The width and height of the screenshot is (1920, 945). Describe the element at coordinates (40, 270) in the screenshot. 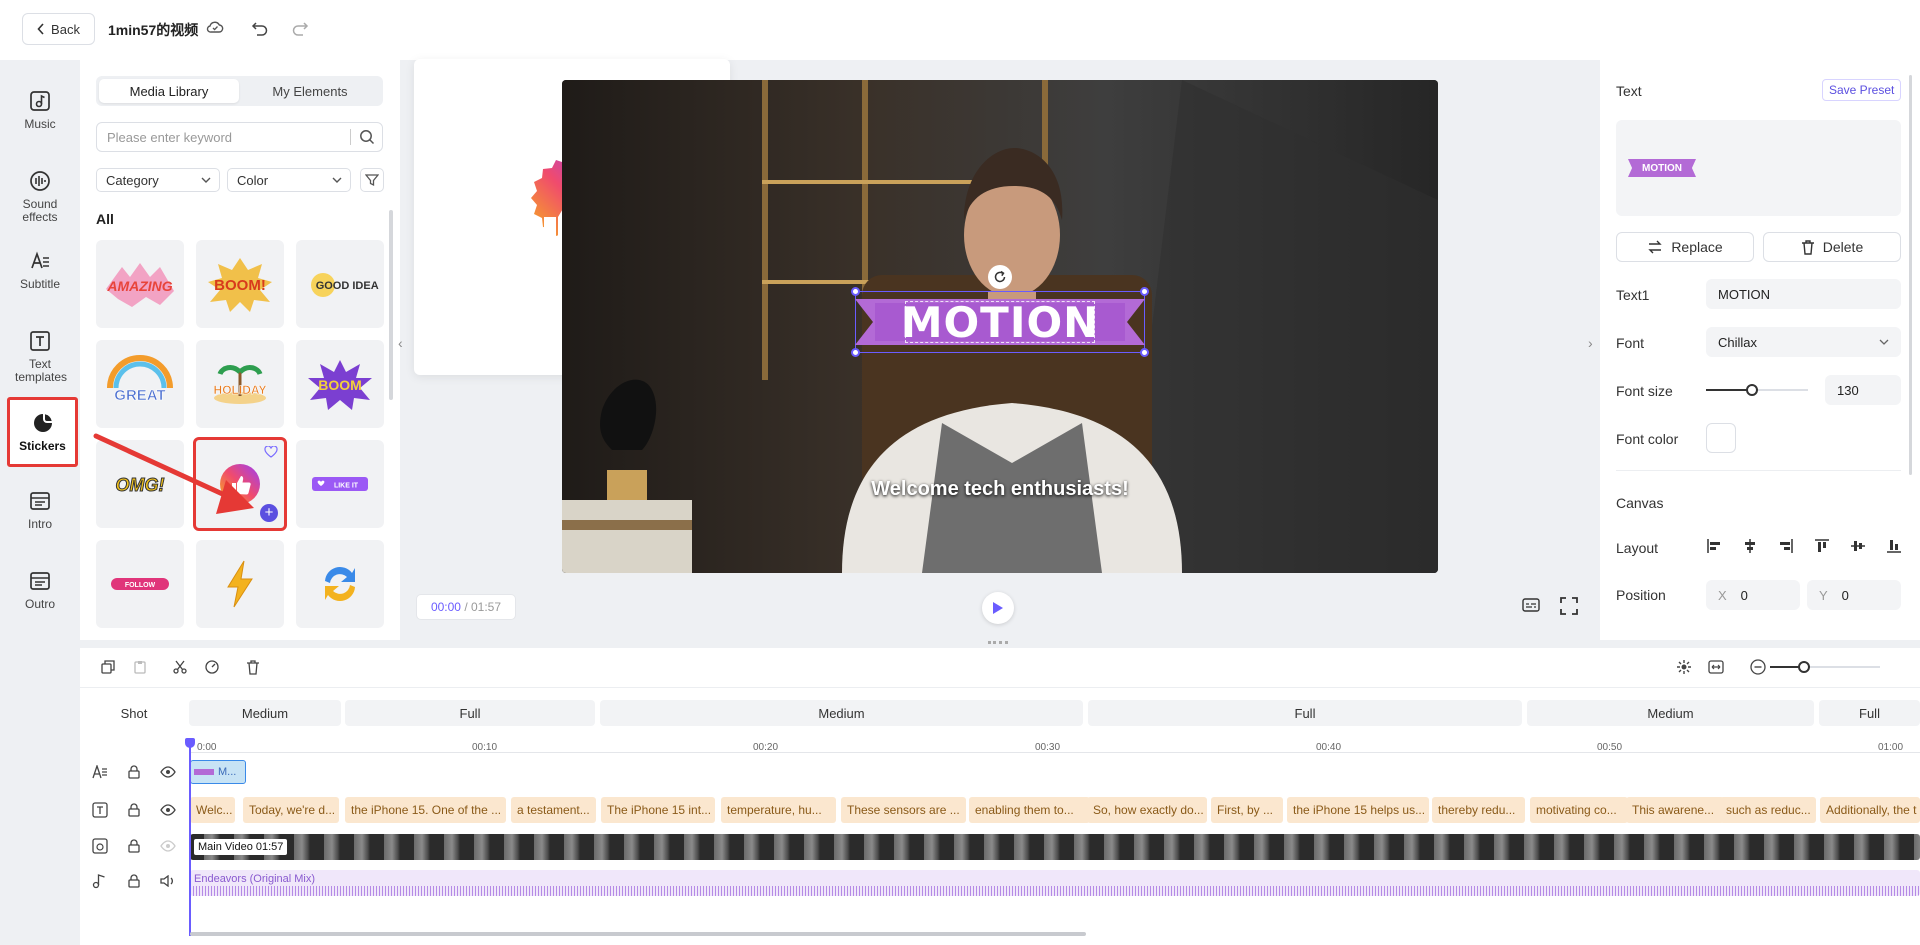

I see `rail-item-subtitle: Subtitle` at that location.